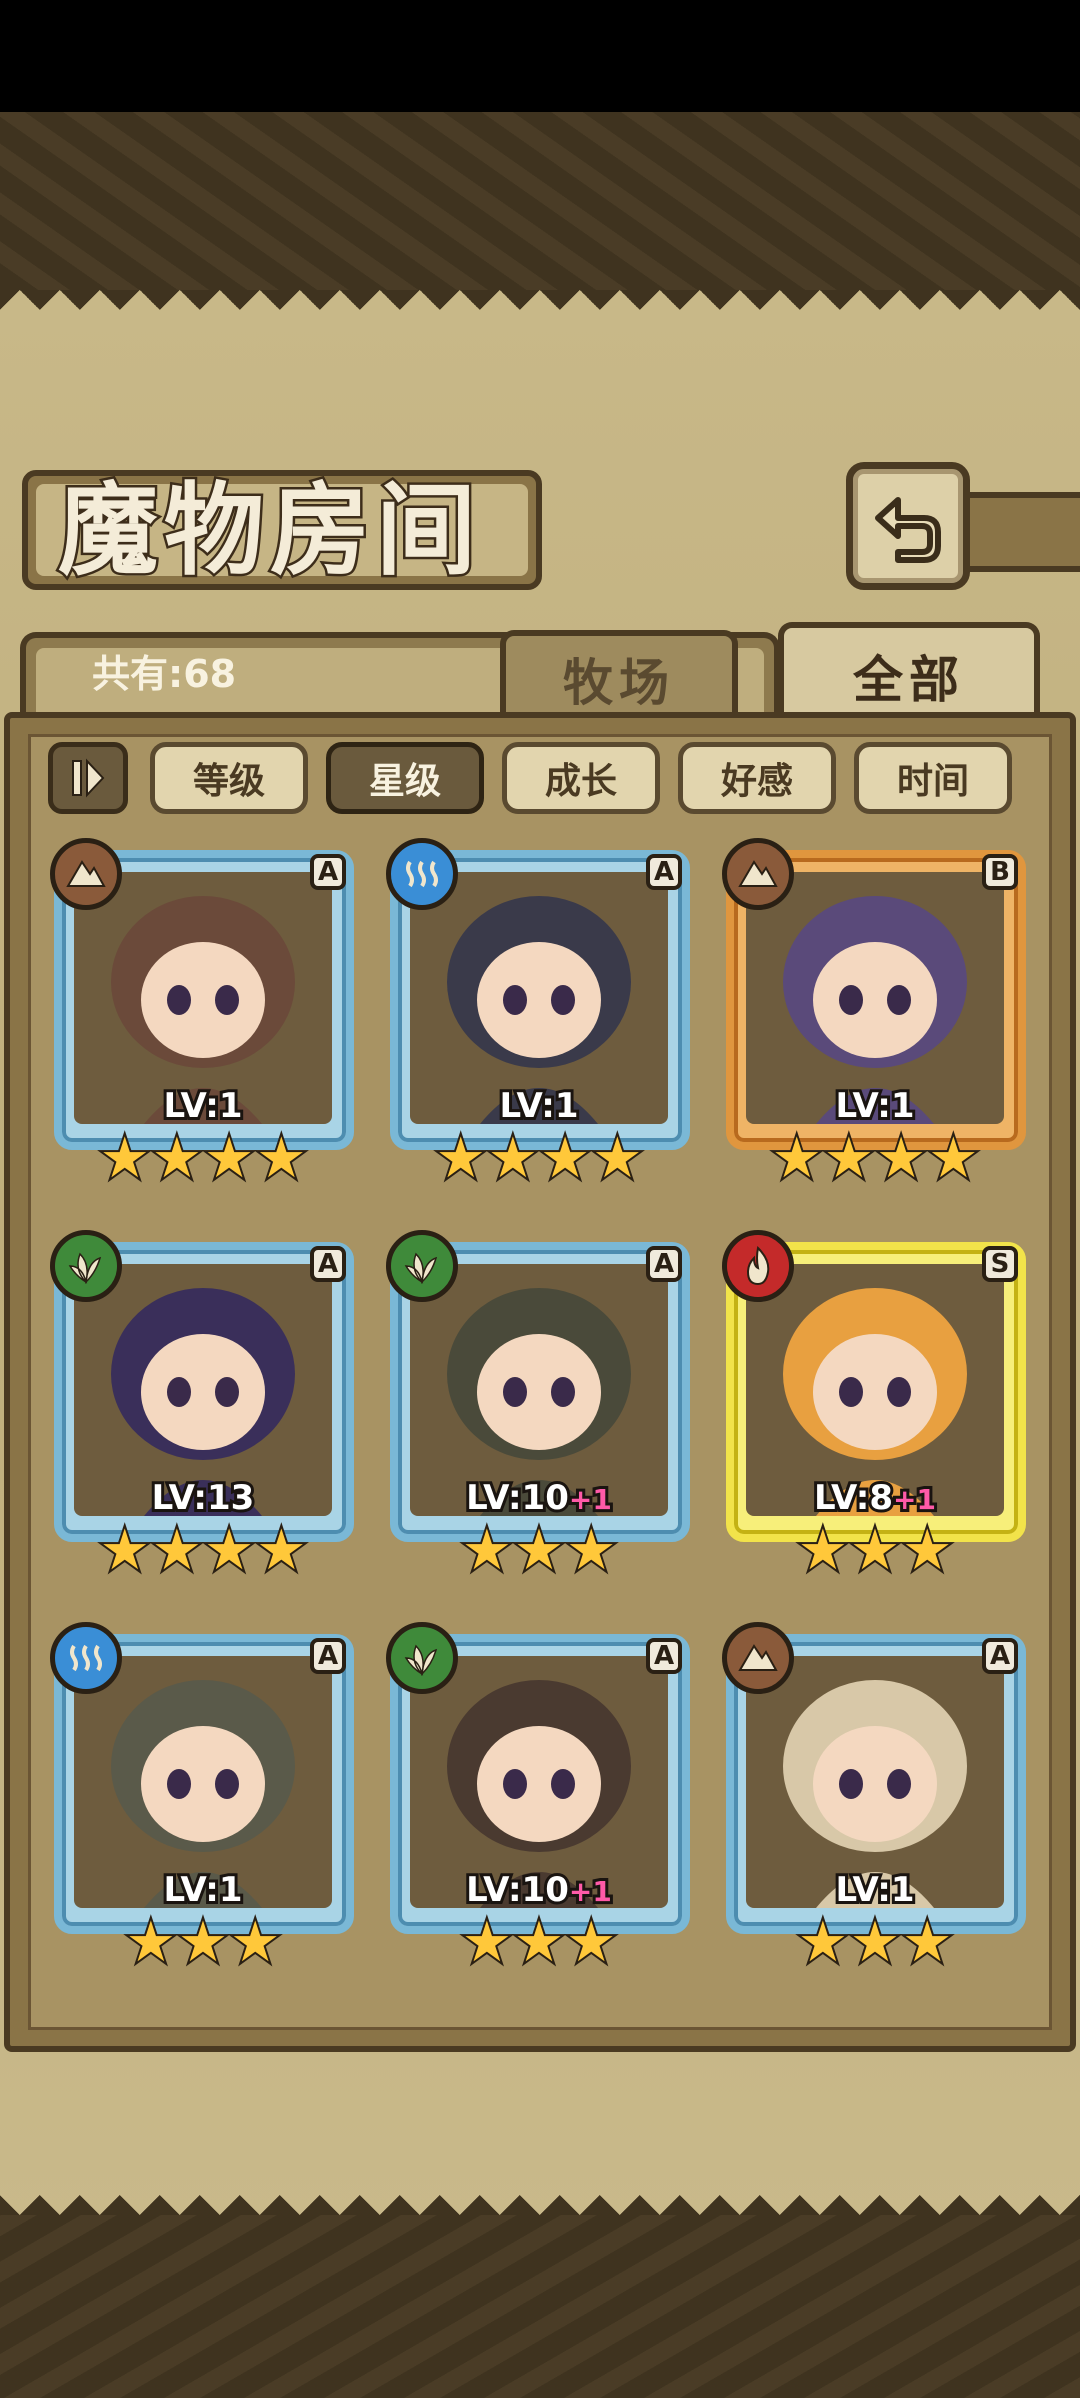 The width and height of the screenshot is (1080, 2398). What do you see at coordinates (581, 778) in the screenshot?
I see `filter-growth: 成长` at bounding box center [581, 778].